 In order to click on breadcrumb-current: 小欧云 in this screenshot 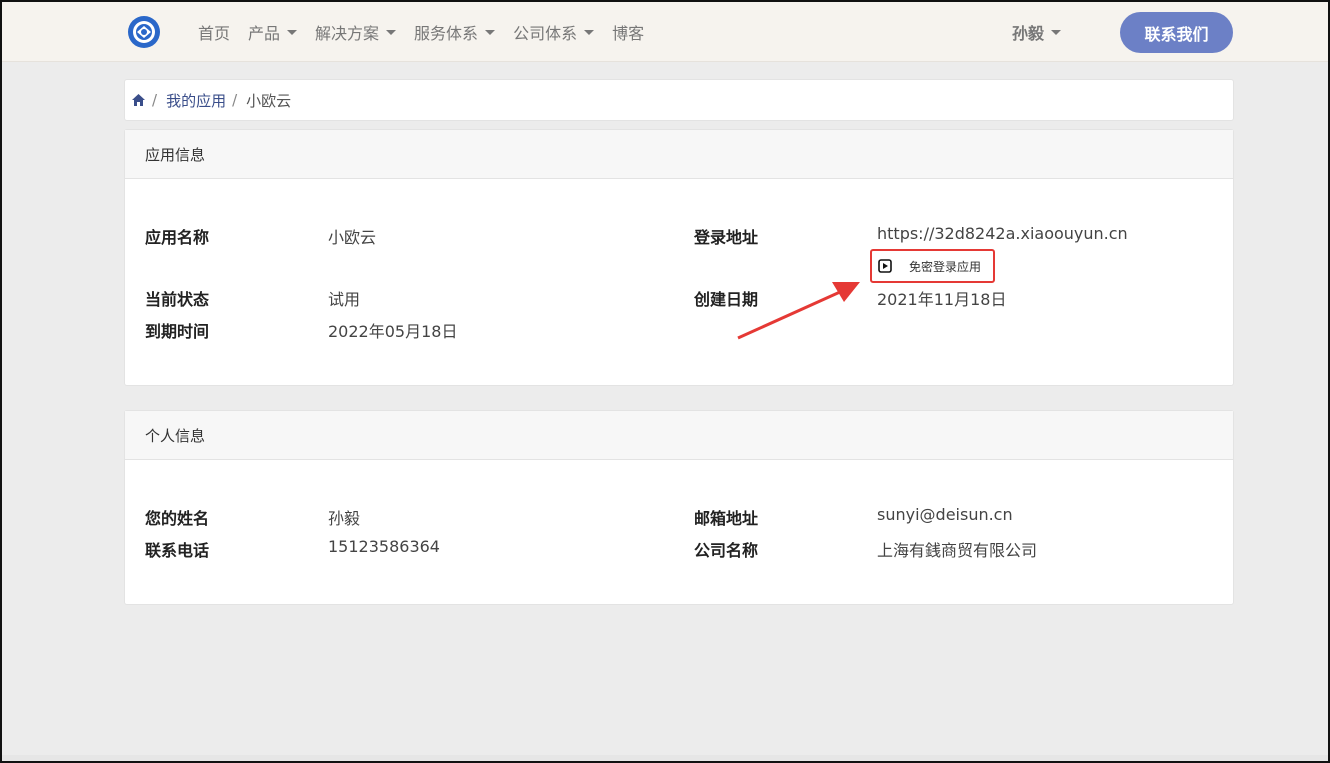, I will do `click(269, 100)`.